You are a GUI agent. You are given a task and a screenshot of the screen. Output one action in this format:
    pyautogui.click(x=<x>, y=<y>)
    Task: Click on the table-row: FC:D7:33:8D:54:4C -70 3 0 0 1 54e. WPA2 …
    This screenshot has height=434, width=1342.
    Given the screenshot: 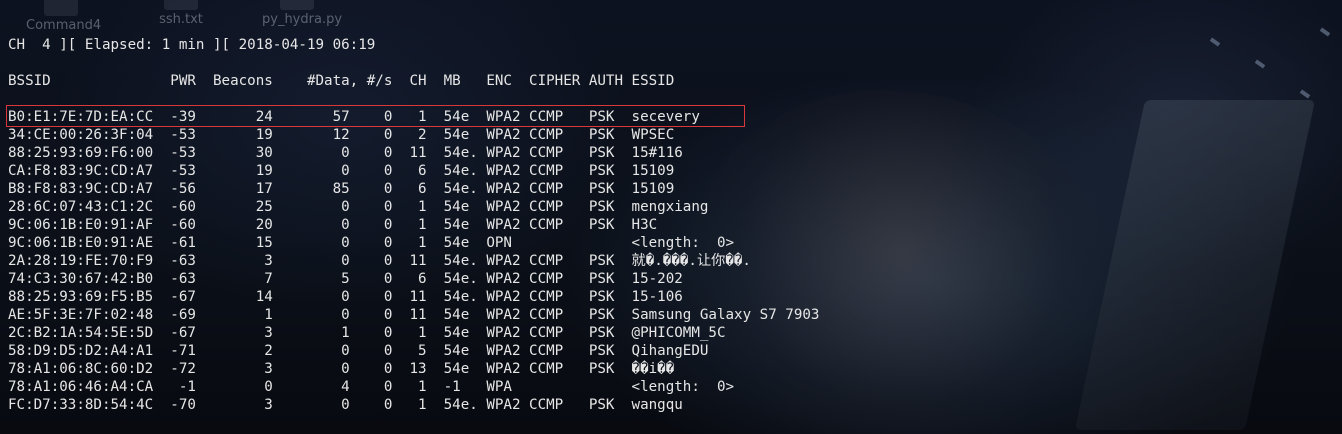 What is the action you would take?
    pyautogui.click(x=345, y=405)
    